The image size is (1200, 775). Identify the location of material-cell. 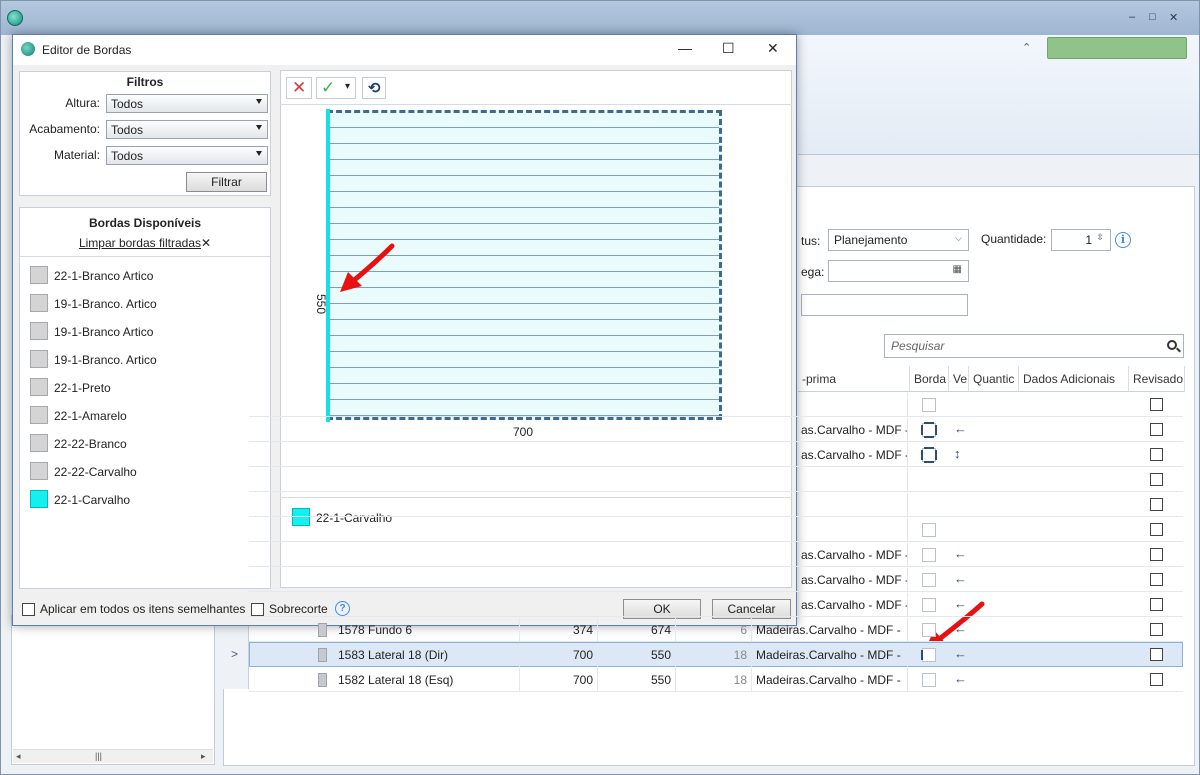
(852, 480).